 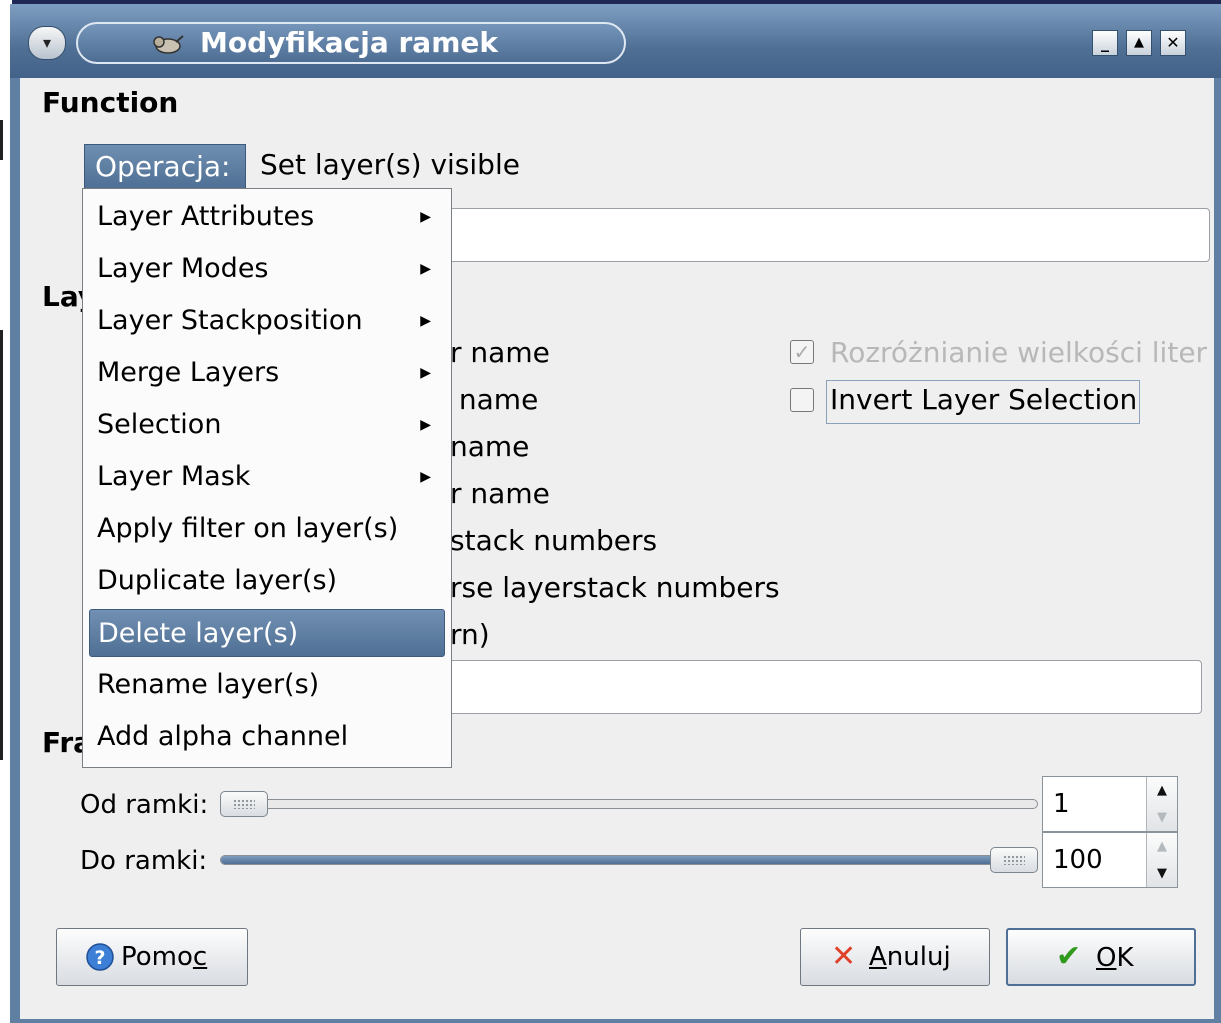 I want to click on from-frame-spin-arrows: ▲ ▼, so click(x=1161, y=804).